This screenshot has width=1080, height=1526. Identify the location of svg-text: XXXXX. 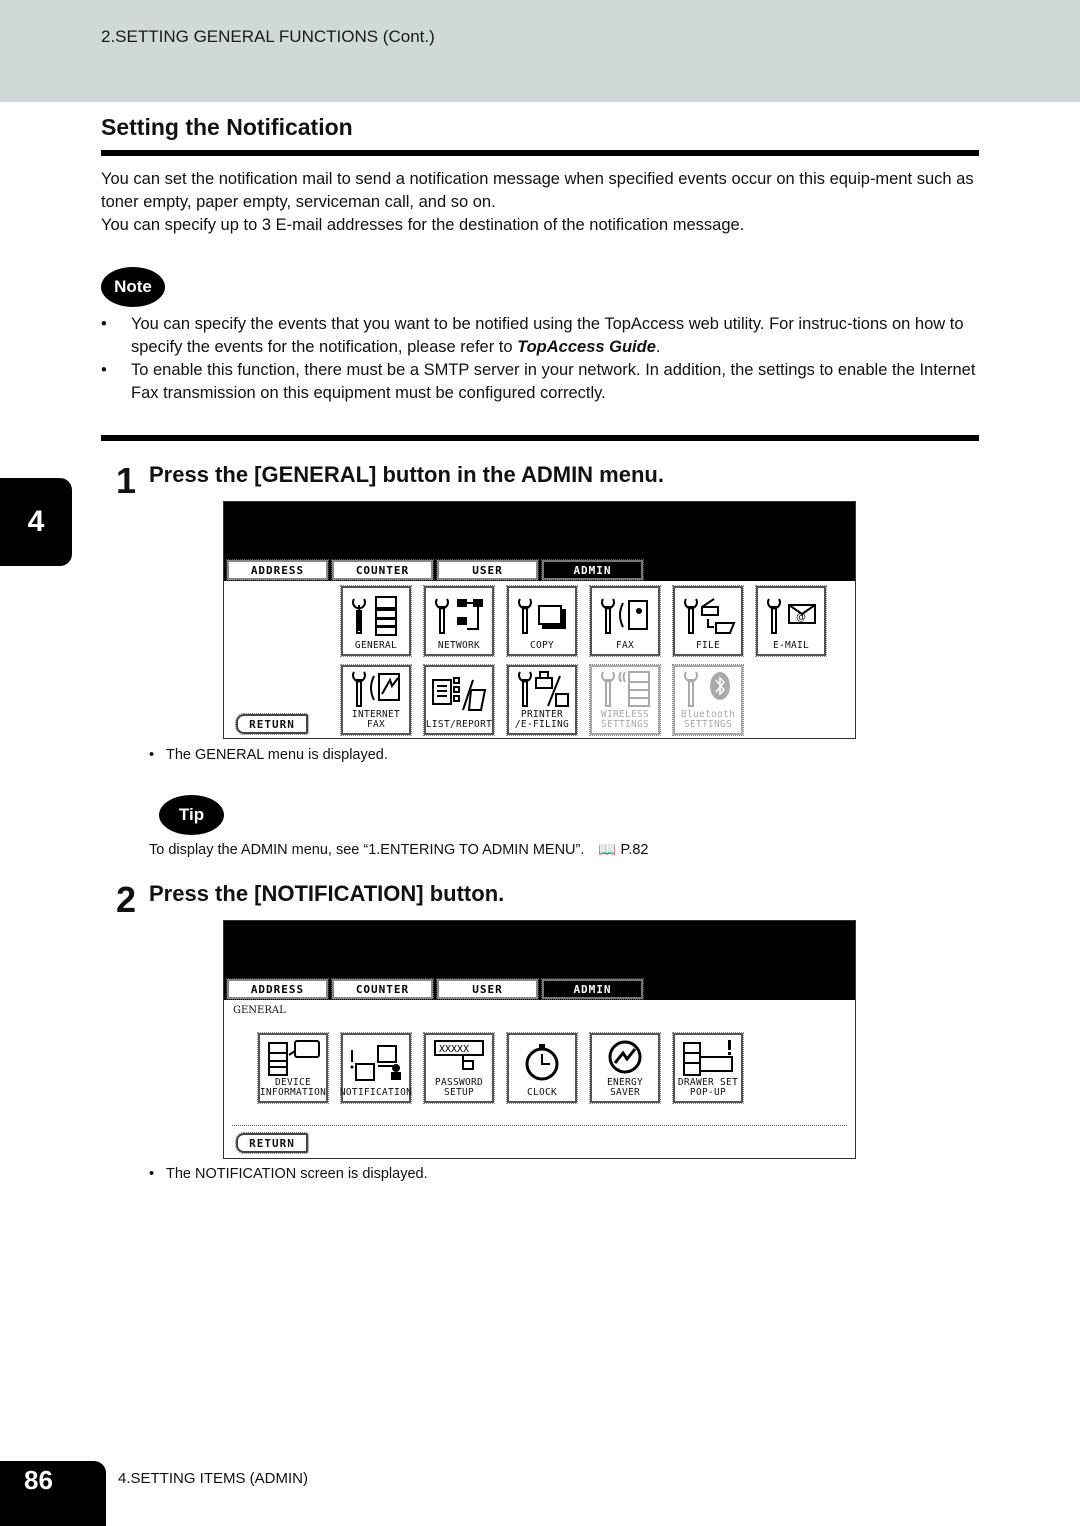
(454, 1049).